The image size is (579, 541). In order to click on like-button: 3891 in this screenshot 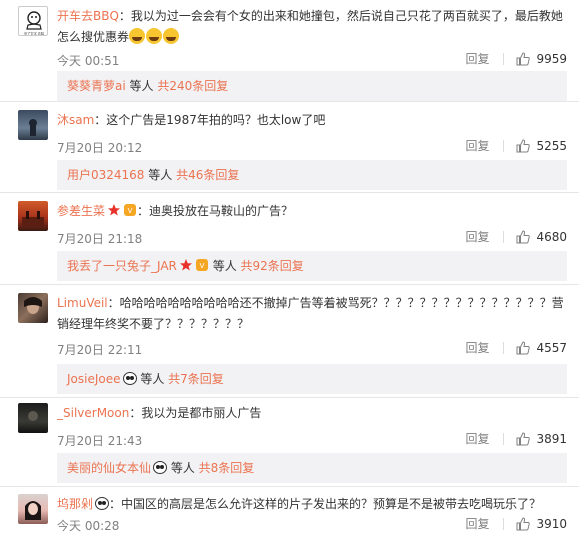, I will do `click(541, 439)`.